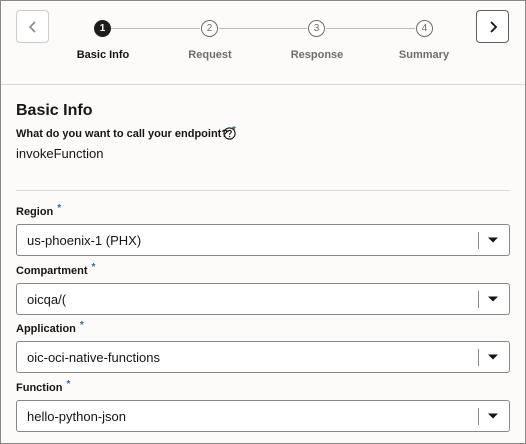 The width and height of the screenshot is (526, 444). What do you see at coordinates (209, 28) in the screenshot?
I see `step-2-indicator: 2` at bounding box center [209, 28].